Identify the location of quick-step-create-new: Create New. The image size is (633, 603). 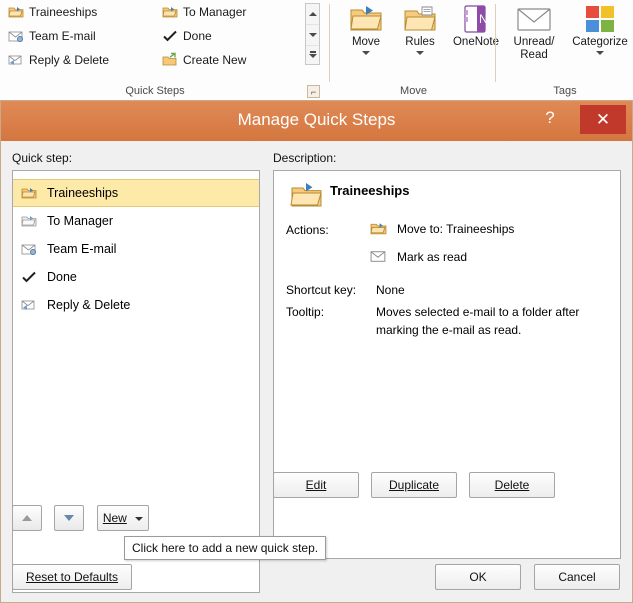
(230, 60).